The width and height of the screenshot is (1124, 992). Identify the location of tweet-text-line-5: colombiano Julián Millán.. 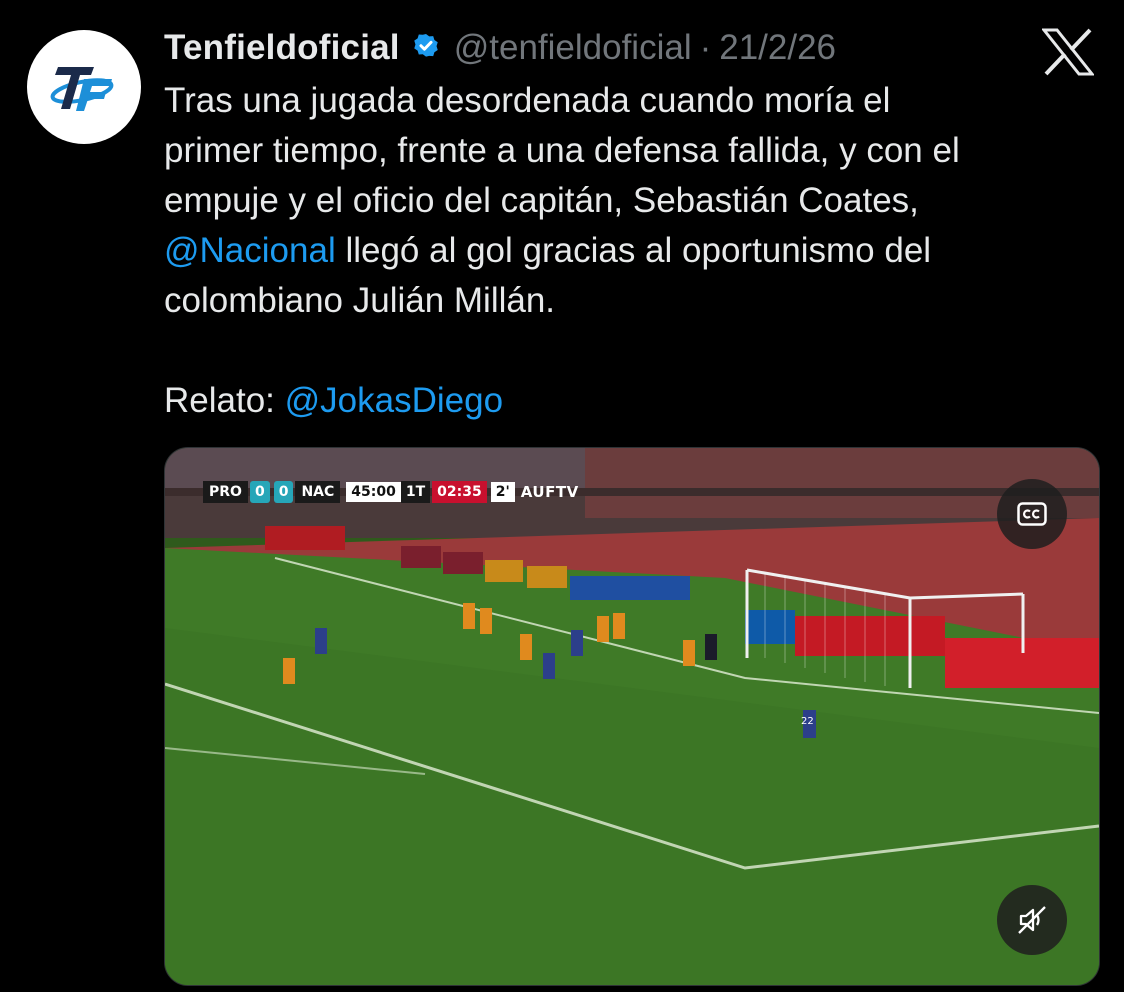
(360, 300).